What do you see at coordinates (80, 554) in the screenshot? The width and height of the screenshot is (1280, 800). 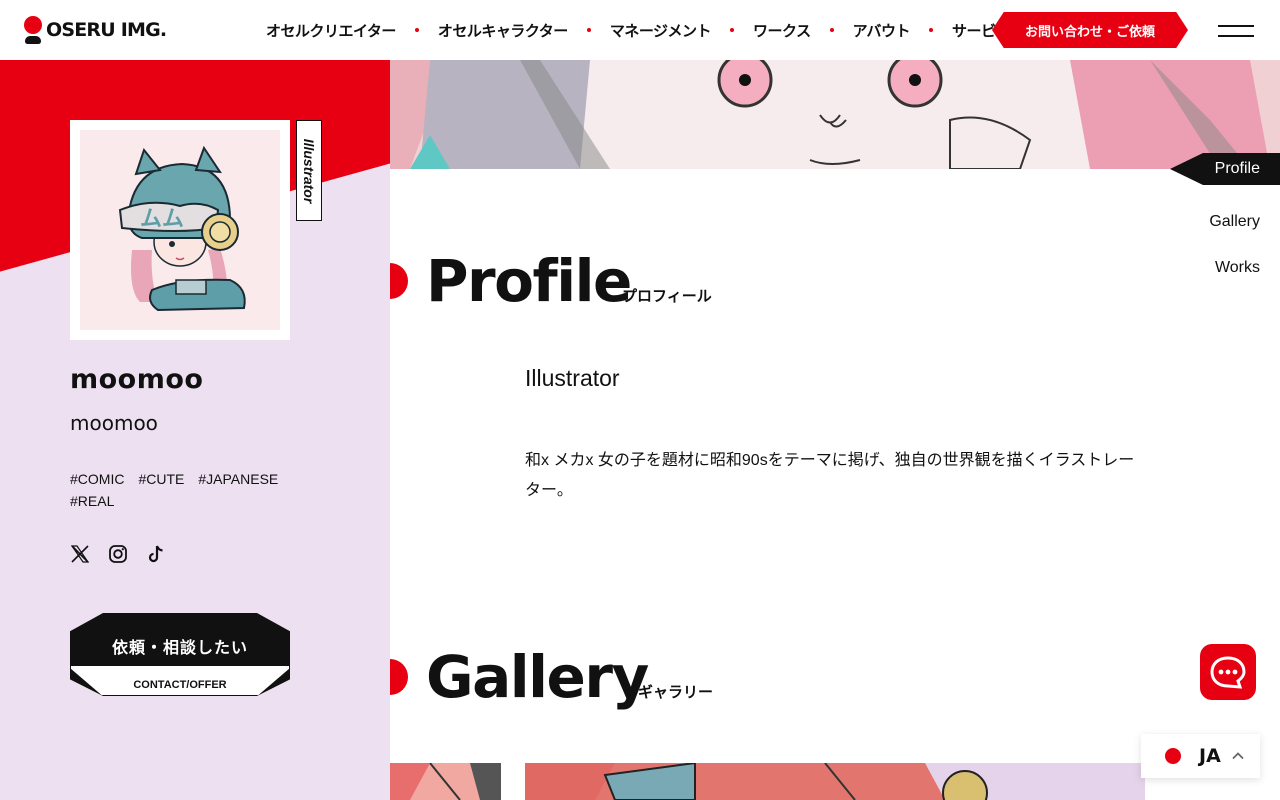 I see `x-icon` at bounding box center [80, 554].